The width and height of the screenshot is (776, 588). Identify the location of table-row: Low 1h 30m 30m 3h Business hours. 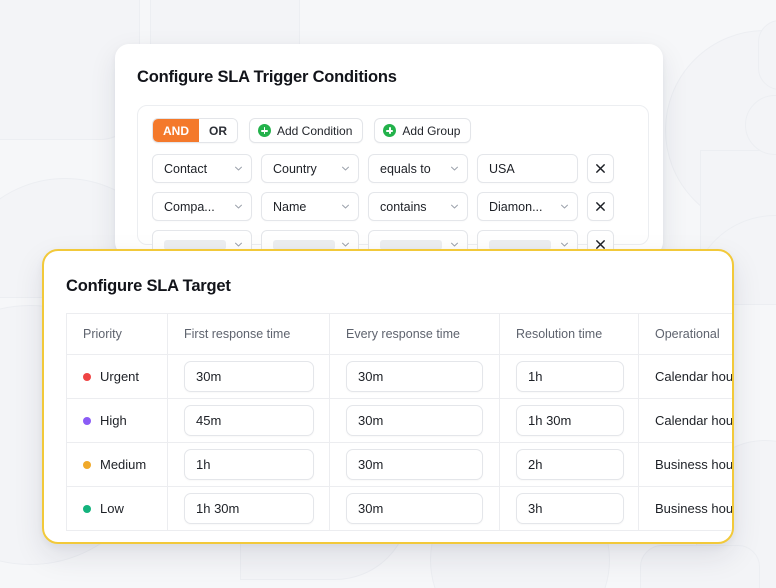
(399, 508).